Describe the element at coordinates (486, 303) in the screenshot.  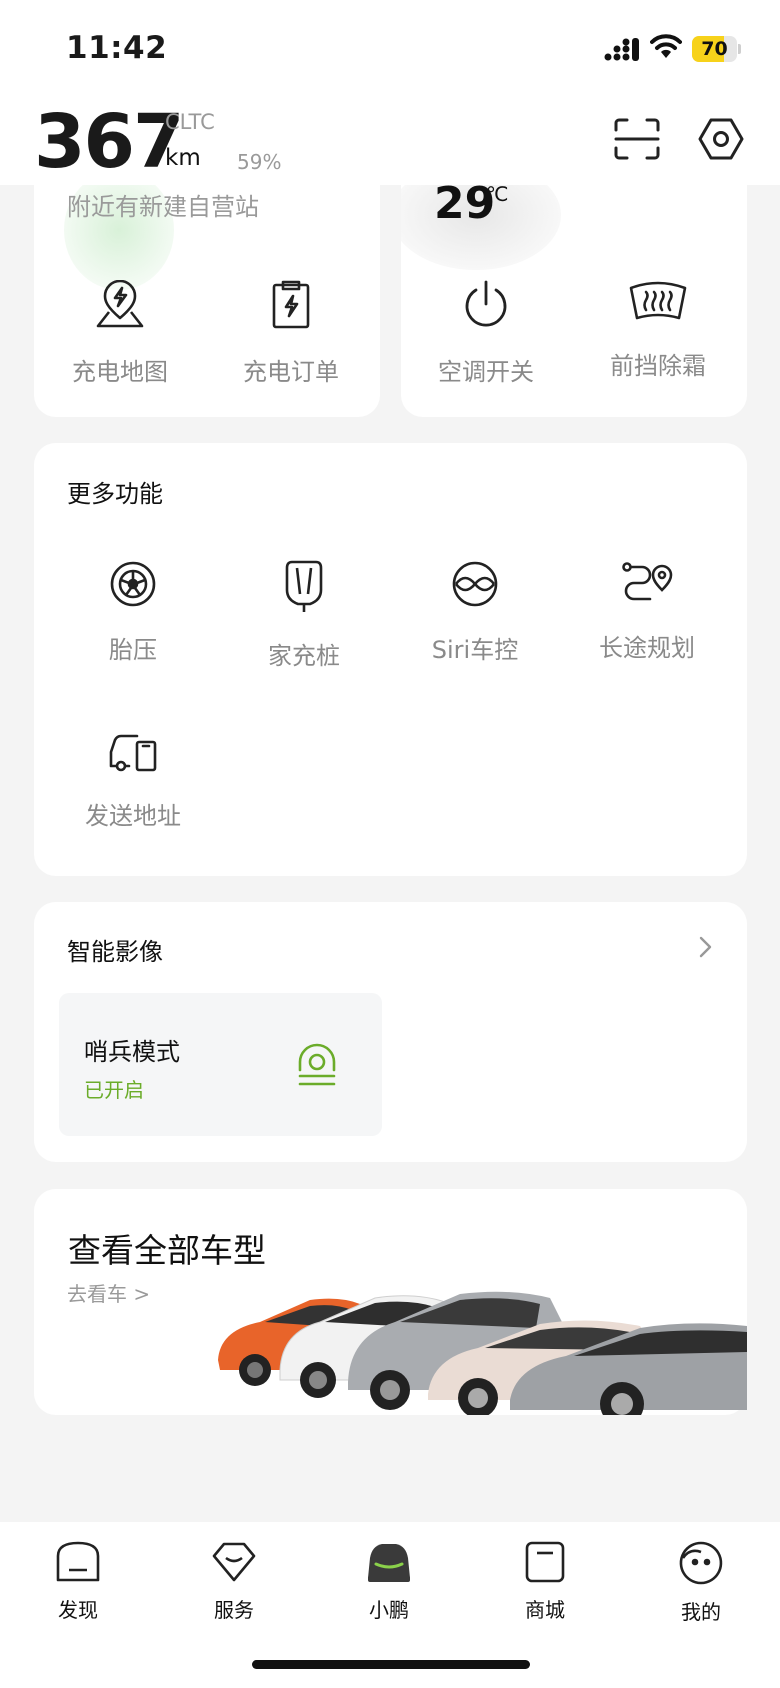
I see `power-icon` at that location.